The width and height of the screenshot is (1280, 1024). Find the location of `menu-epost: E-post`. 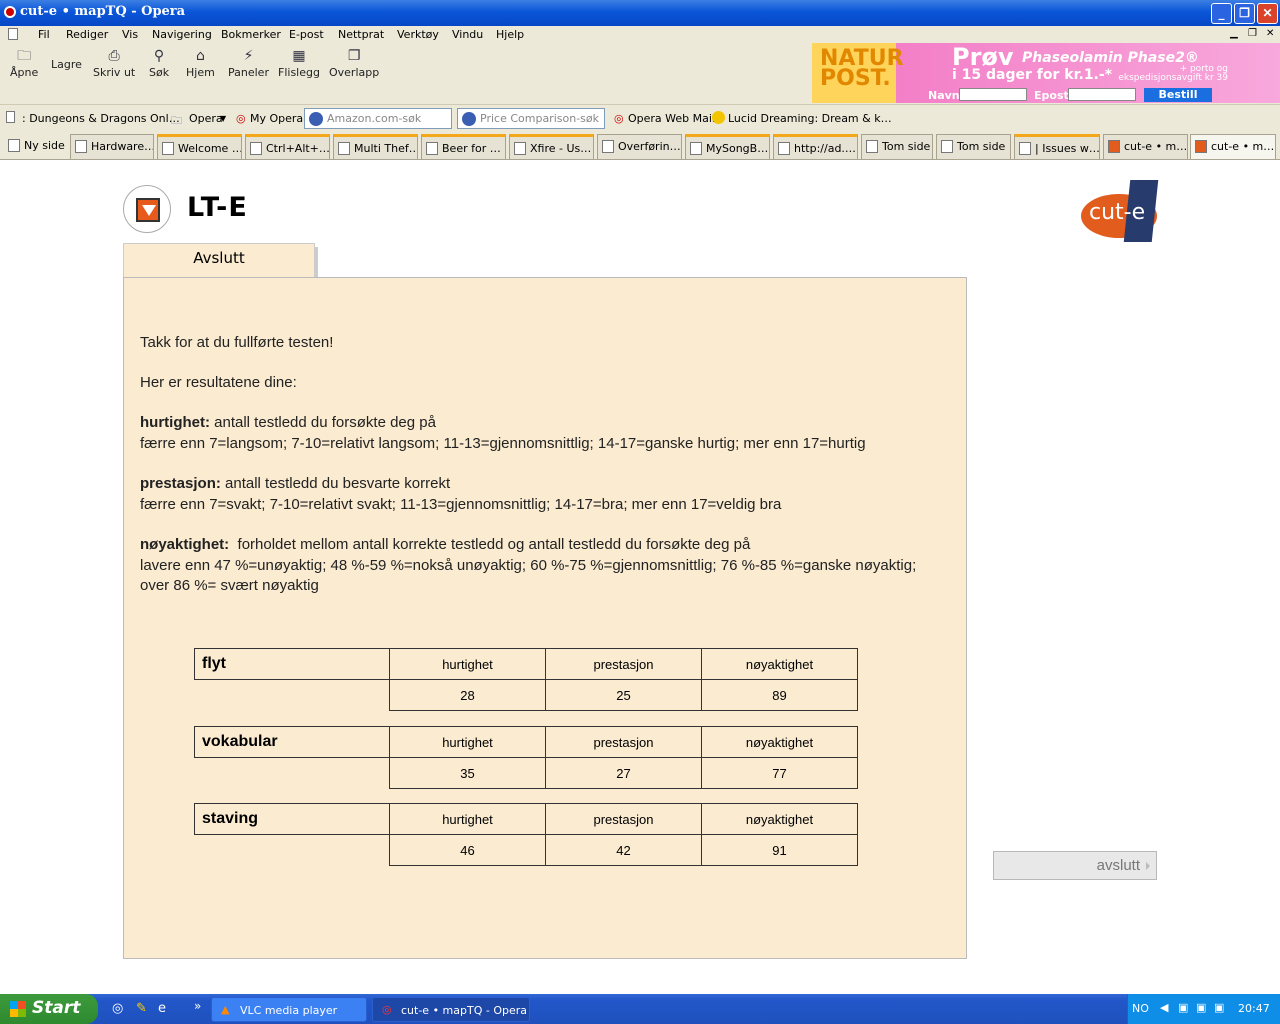

menu-epost: E-post is located at coordinates (306, 34).